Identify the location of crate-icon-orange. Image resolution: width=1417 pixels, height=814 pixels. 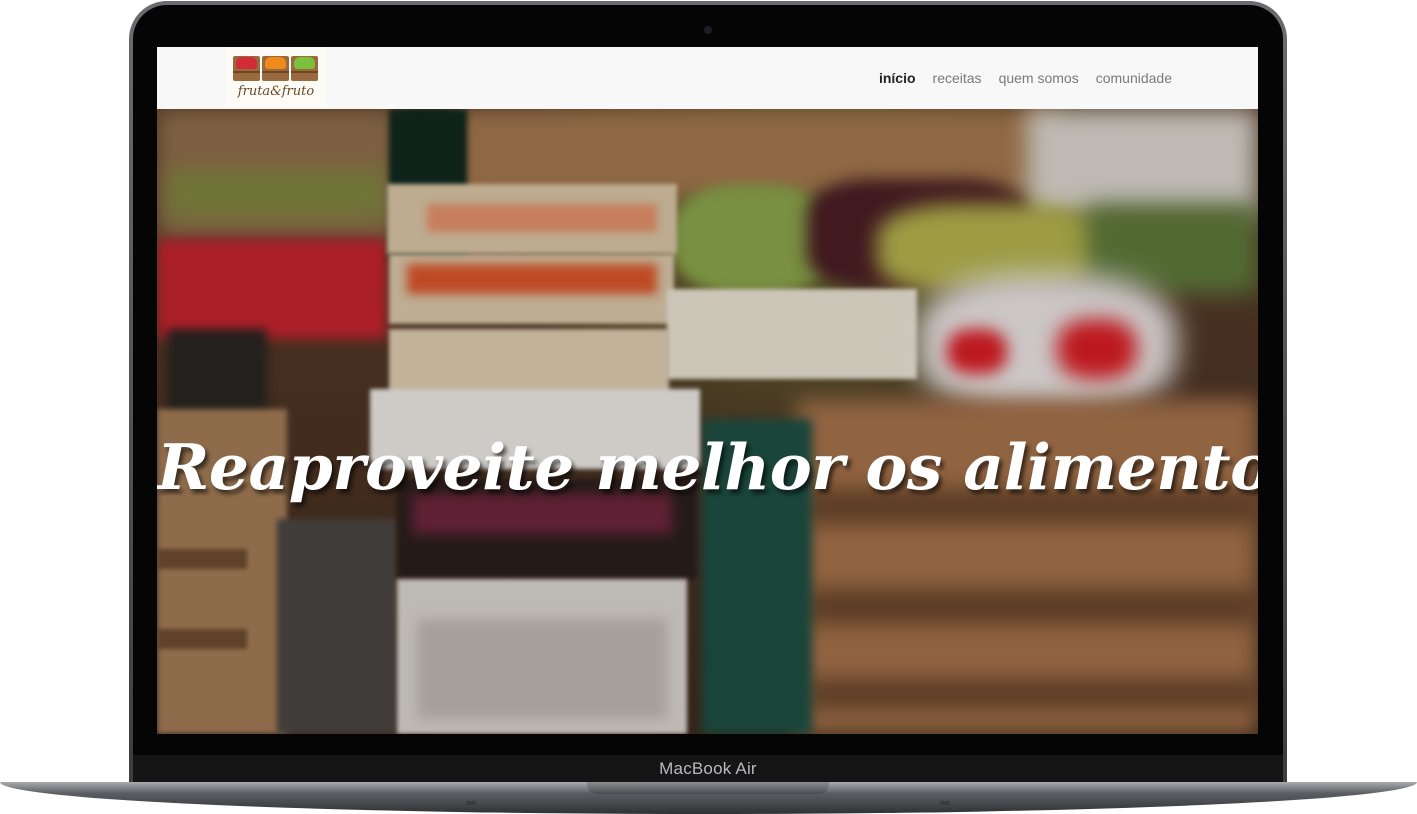
(275, 68).